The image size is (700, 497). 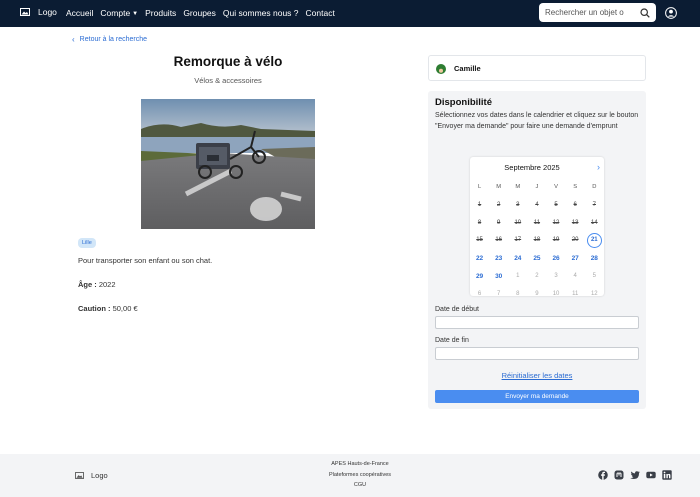 What do you see at coordinates (145, 260) in the screenshot?
I see `item-description: Pour transporter son enfant ou son chat.` at bounding box center [145, 260].